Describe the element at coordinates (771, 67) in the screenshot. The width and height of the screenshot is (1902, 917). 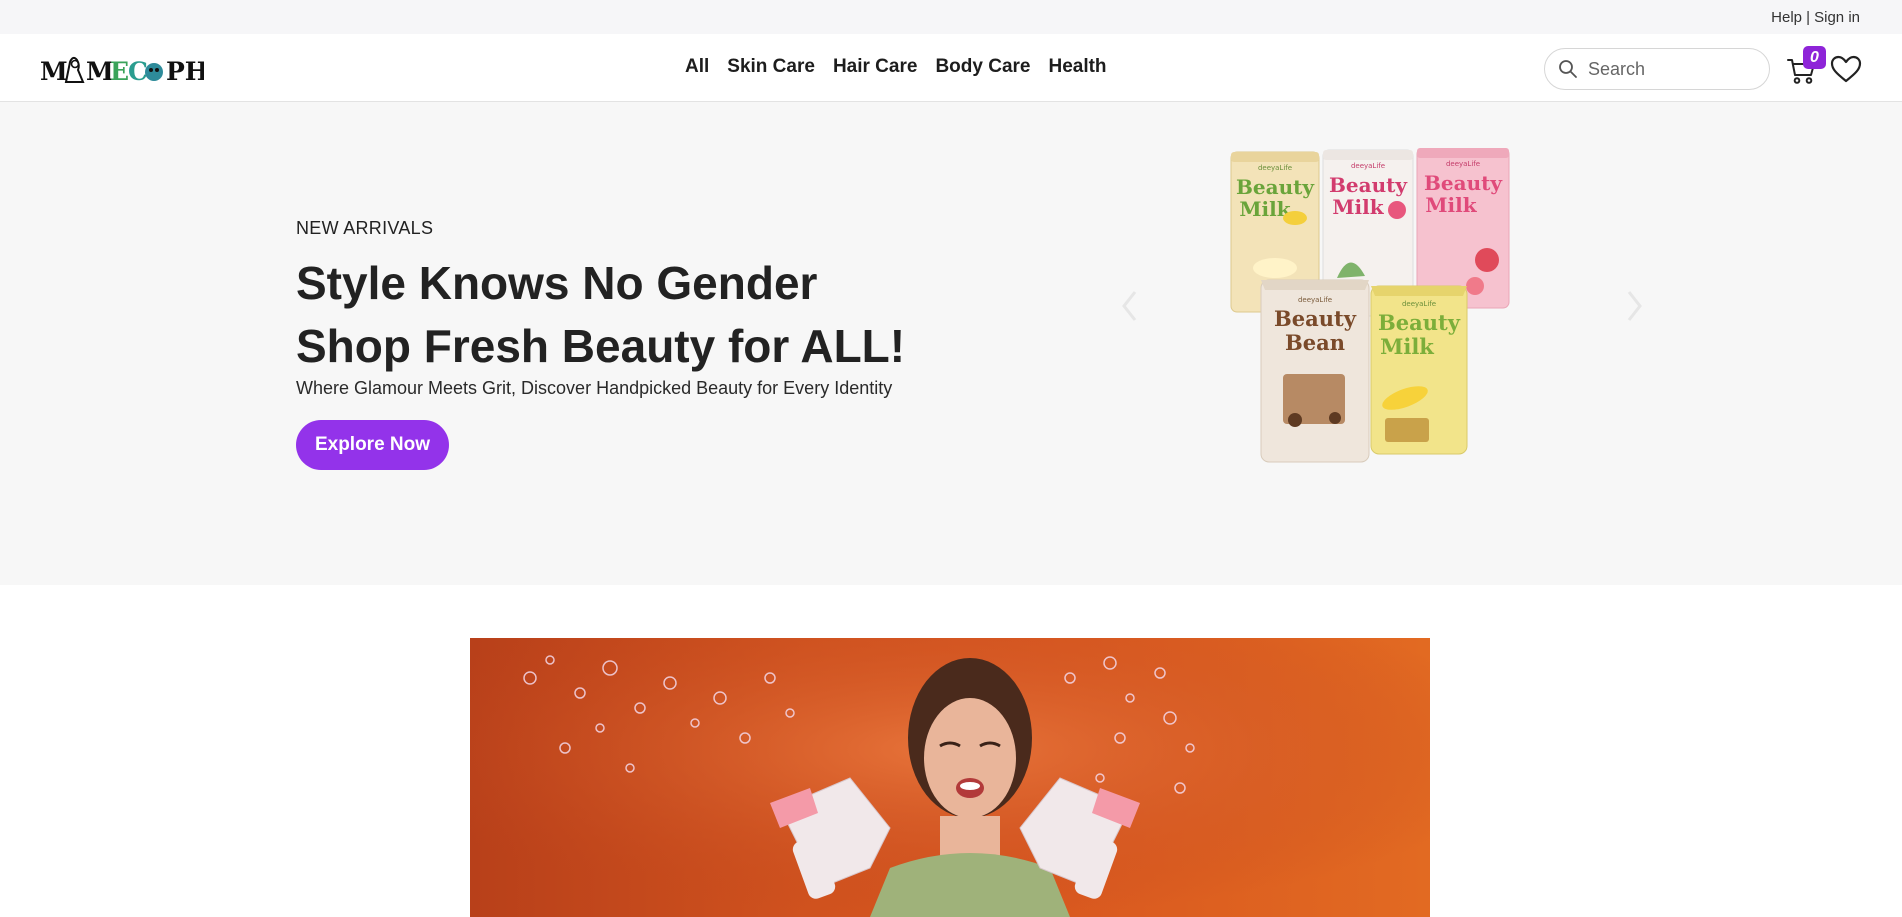
I see `nav-item-skin-care: Skin Care` at that location.